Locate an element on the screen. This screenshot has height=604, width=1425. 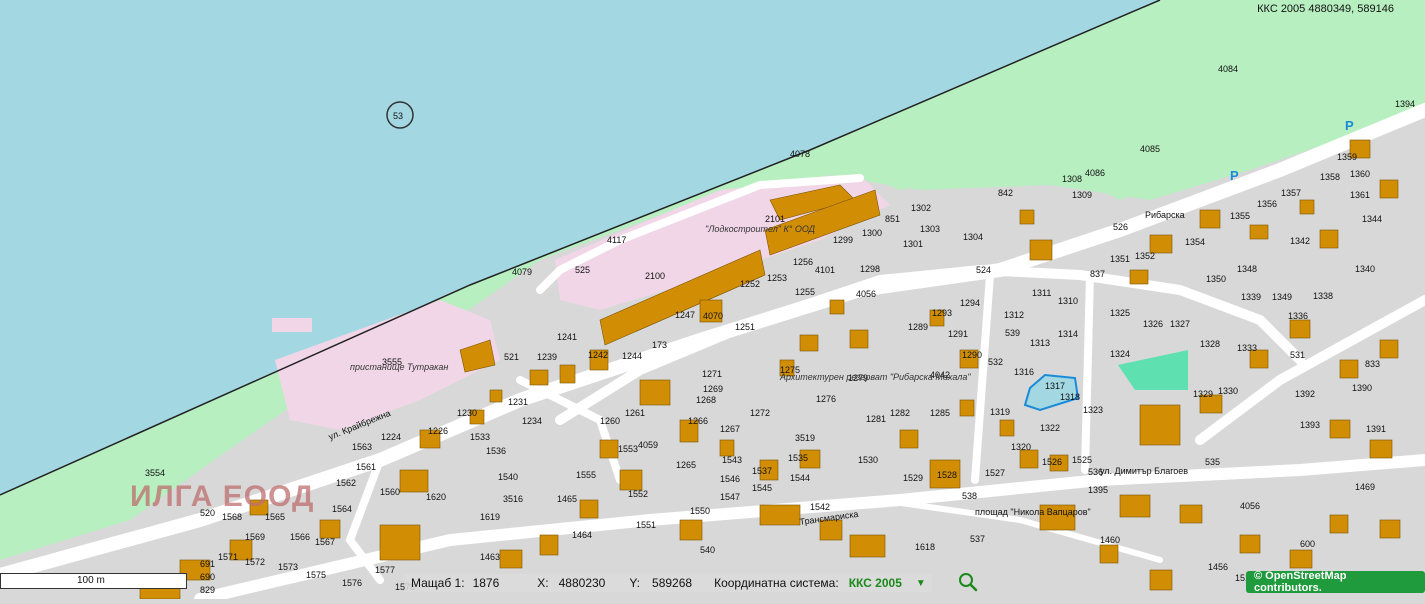
svg-text: 1303 is located at coordinates (930, 229).